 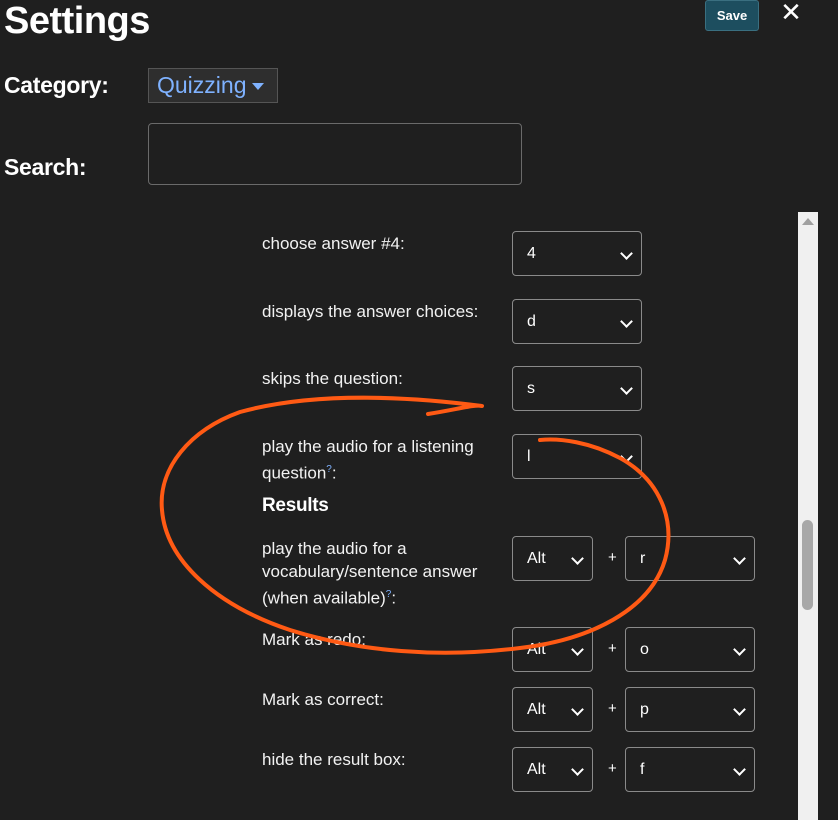 What do you see at coordinates (77, 21) in the screenshot?
I see `page-title: Settings` at bounding box center [77, 21].